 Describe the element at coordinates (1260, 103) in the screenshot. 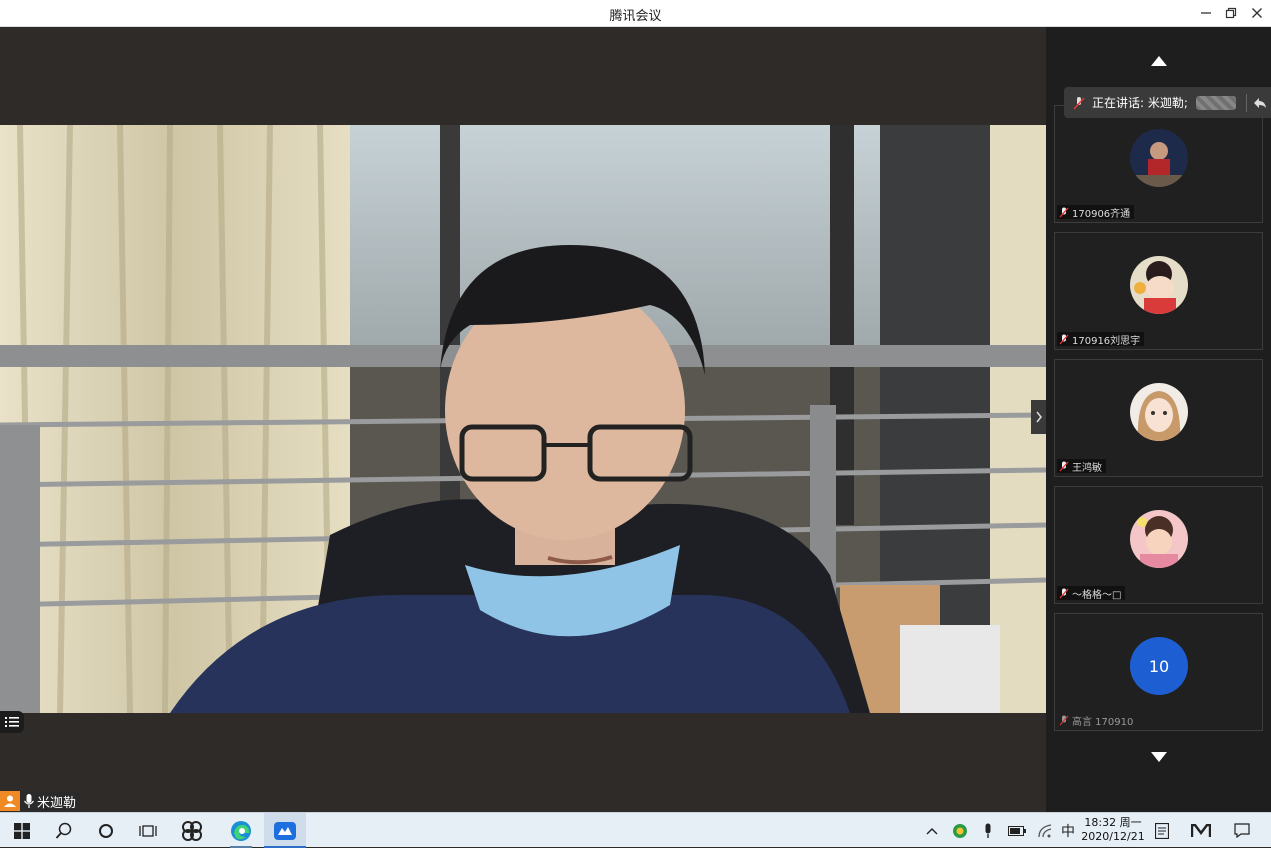

I see `reply-icon` at that location.